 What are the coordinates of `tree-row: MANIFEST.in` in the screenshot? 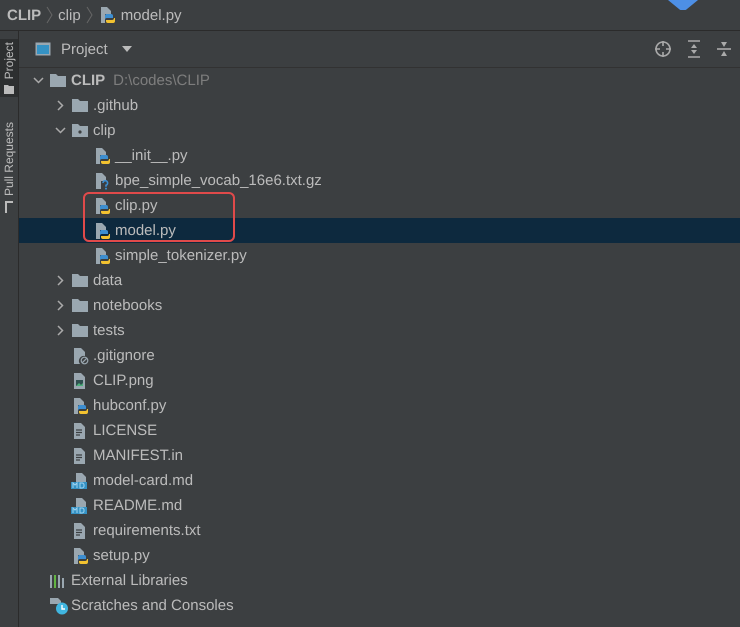 It's located at (379, 455).